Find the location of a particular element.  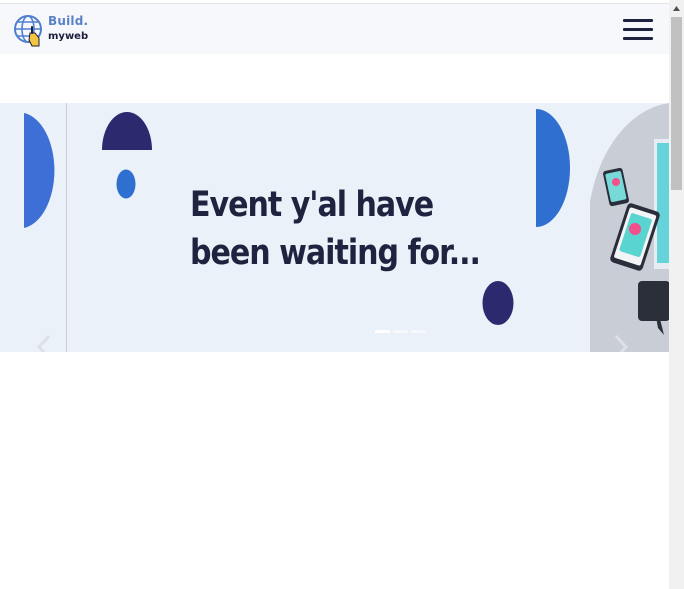

hero-headline-line-1: Event y'al have is located at coordinates (312, 205).